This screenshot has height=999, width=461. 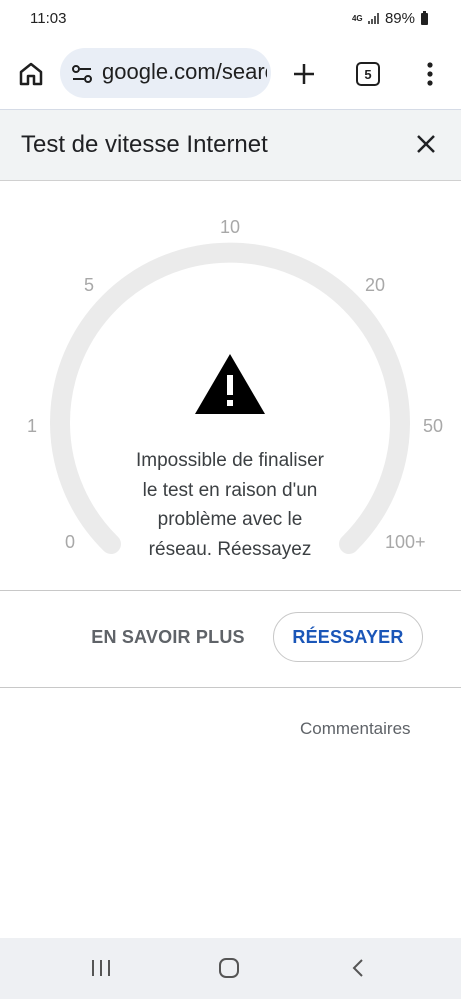 What do you see at coordinates (304, 74) in the screenshot?
I see `new-tab-icon` at bounding box center [304, 74].